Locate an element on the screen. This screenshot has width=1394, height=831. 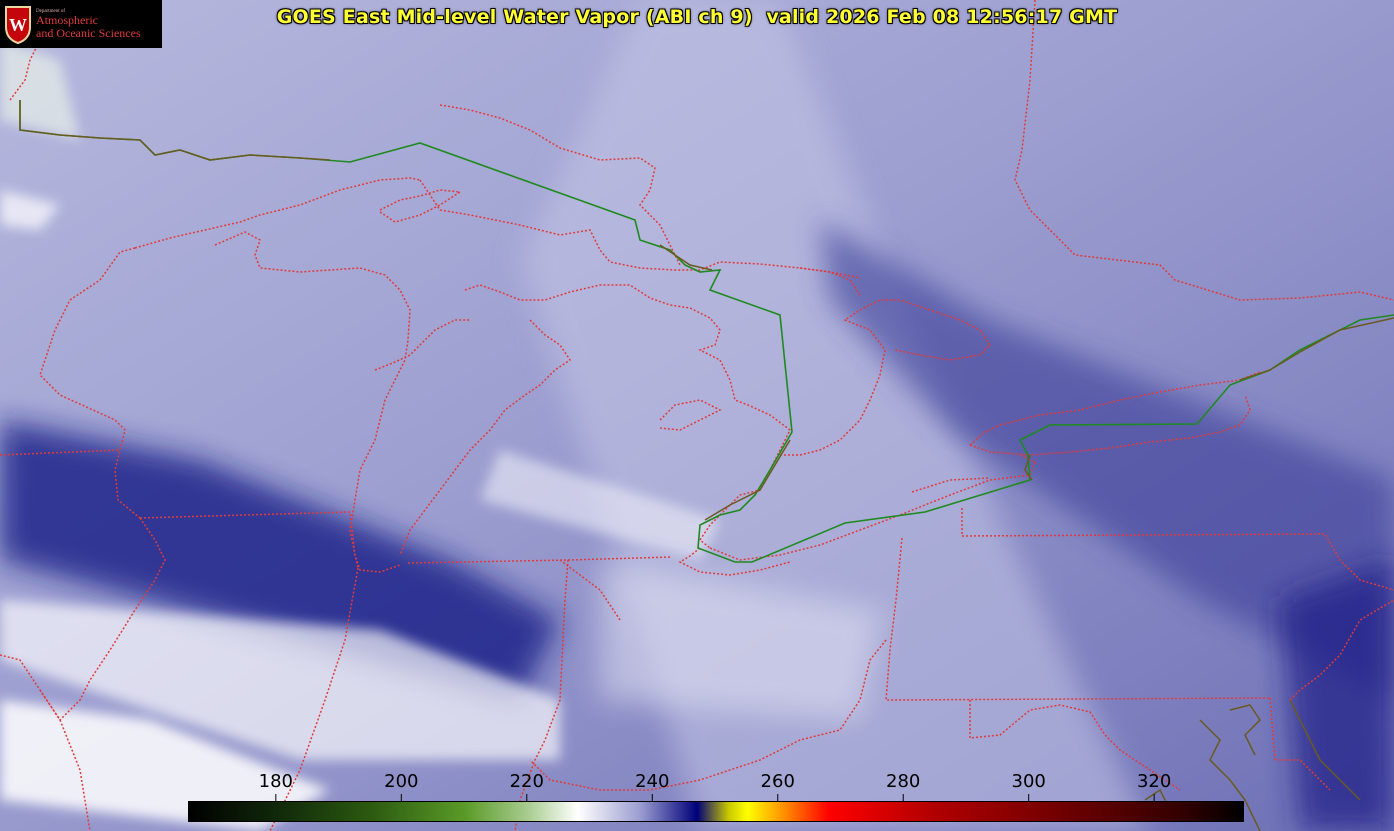
colorbar-tick-label: 280 is located at coordinates (903, 781).